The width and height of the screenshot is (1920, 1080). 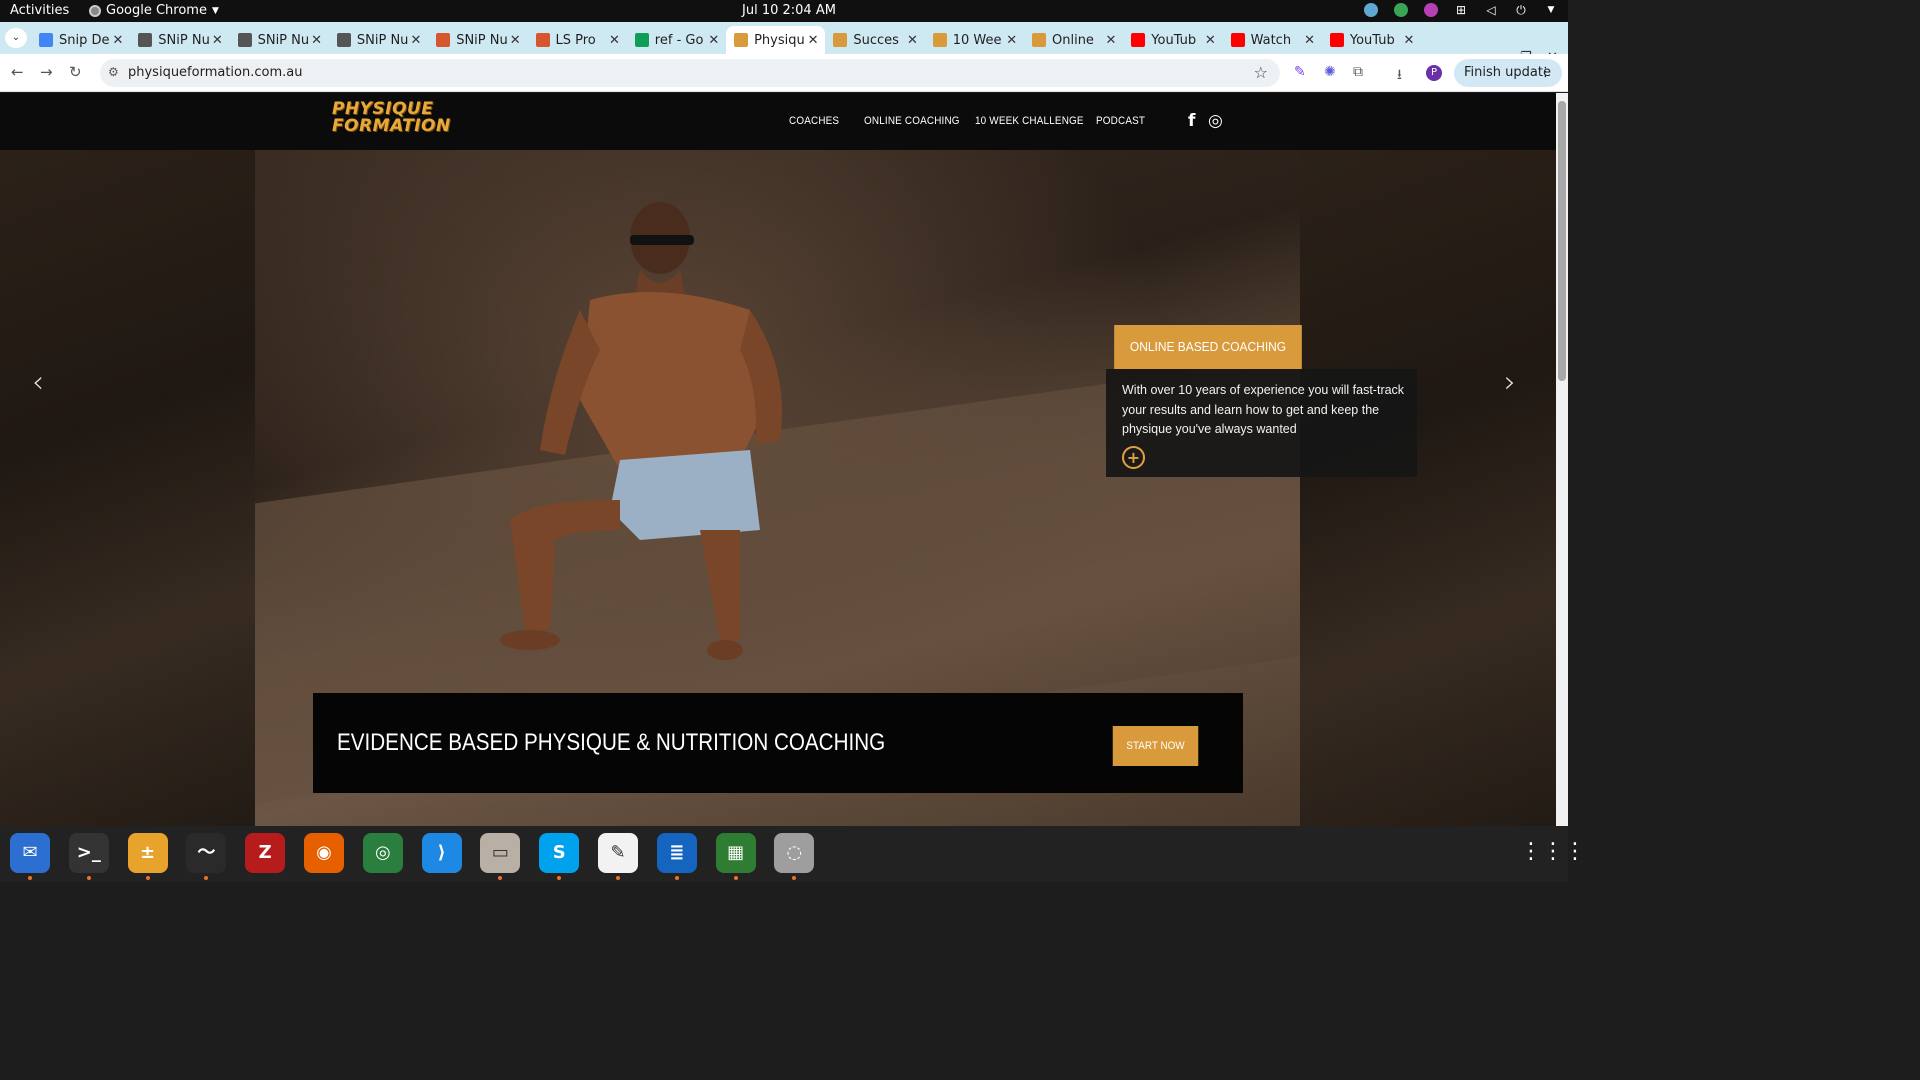 I want to click on dock-glyph: 〜, so click(x=206, y=852).